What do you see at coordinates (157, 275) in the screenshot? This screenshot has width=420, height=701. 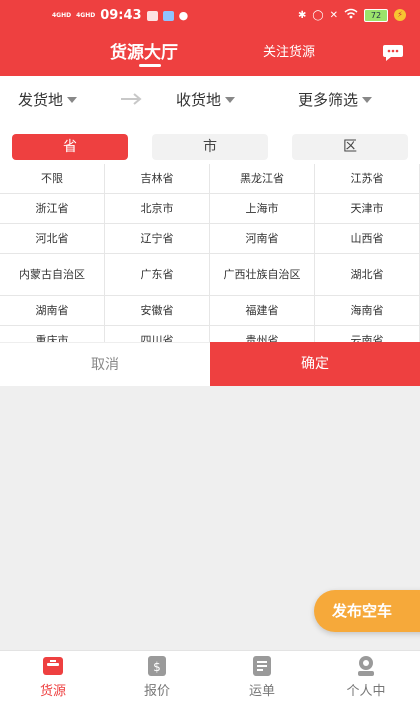 I see `province-cell: 广东省` at bounding box center [157, 275].